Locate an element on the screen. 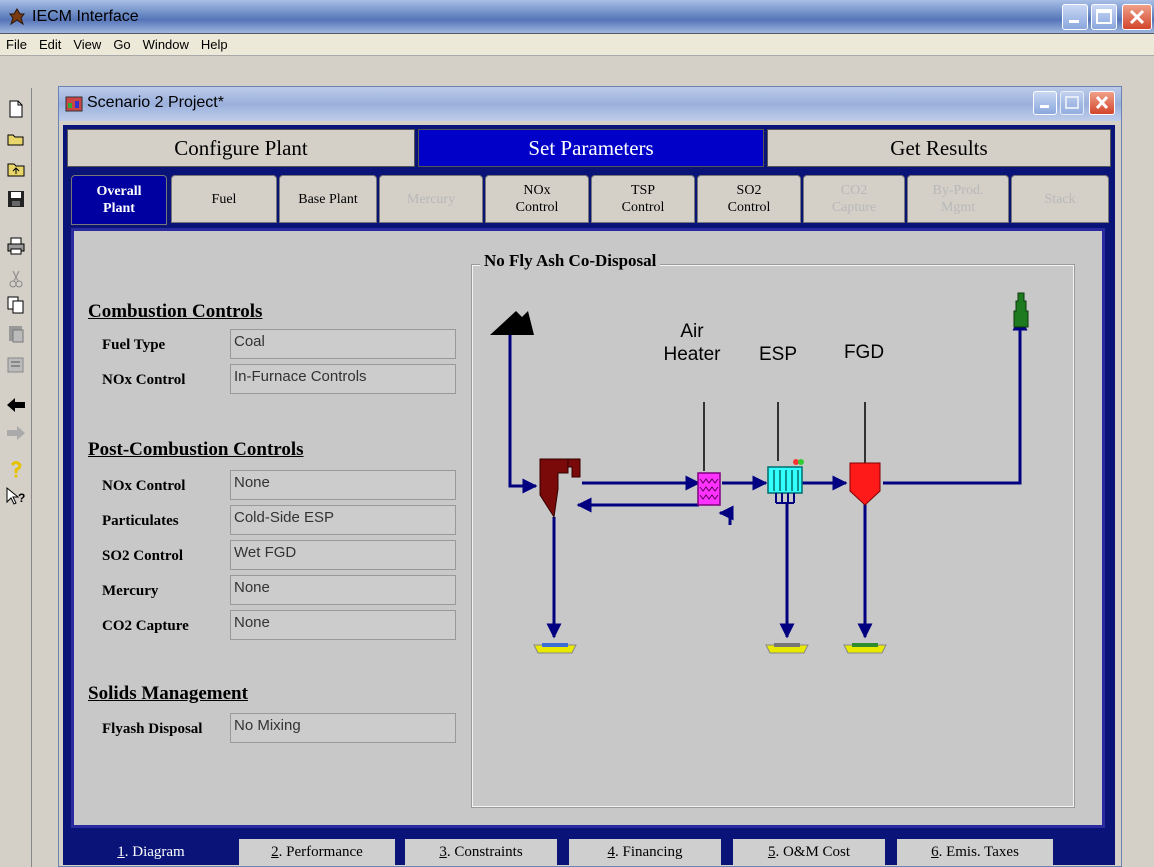 Image resolution: width=1154 pixels, height=867 pixels. subtab-label: Fuel is located at coordinates (224, 199).